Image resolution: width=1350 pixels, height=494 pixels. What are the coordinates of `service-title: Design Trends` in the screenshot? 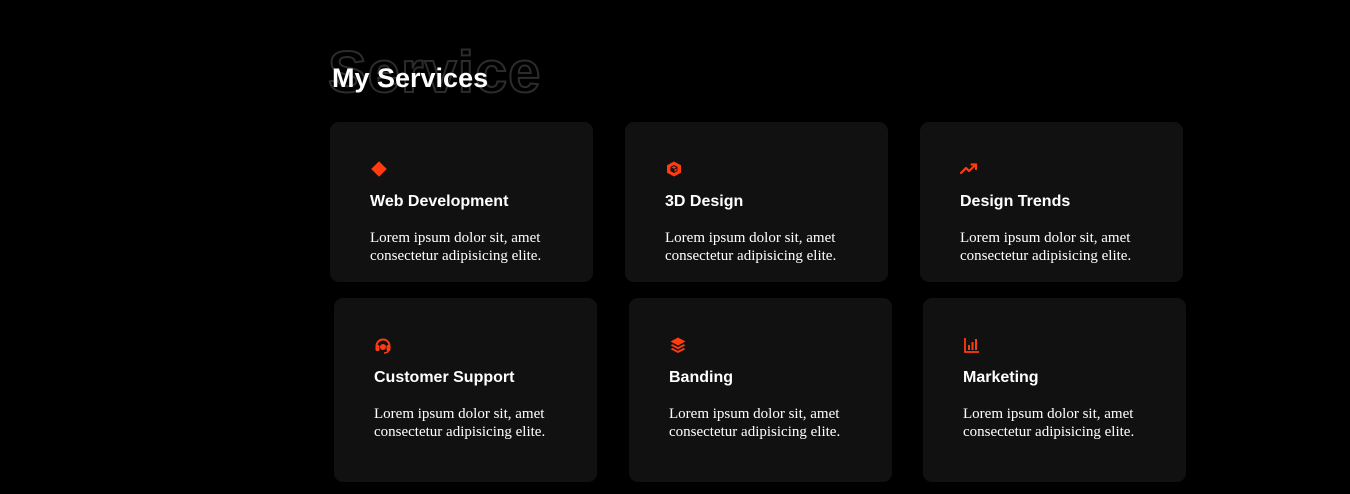 It's located at (1015, 201).